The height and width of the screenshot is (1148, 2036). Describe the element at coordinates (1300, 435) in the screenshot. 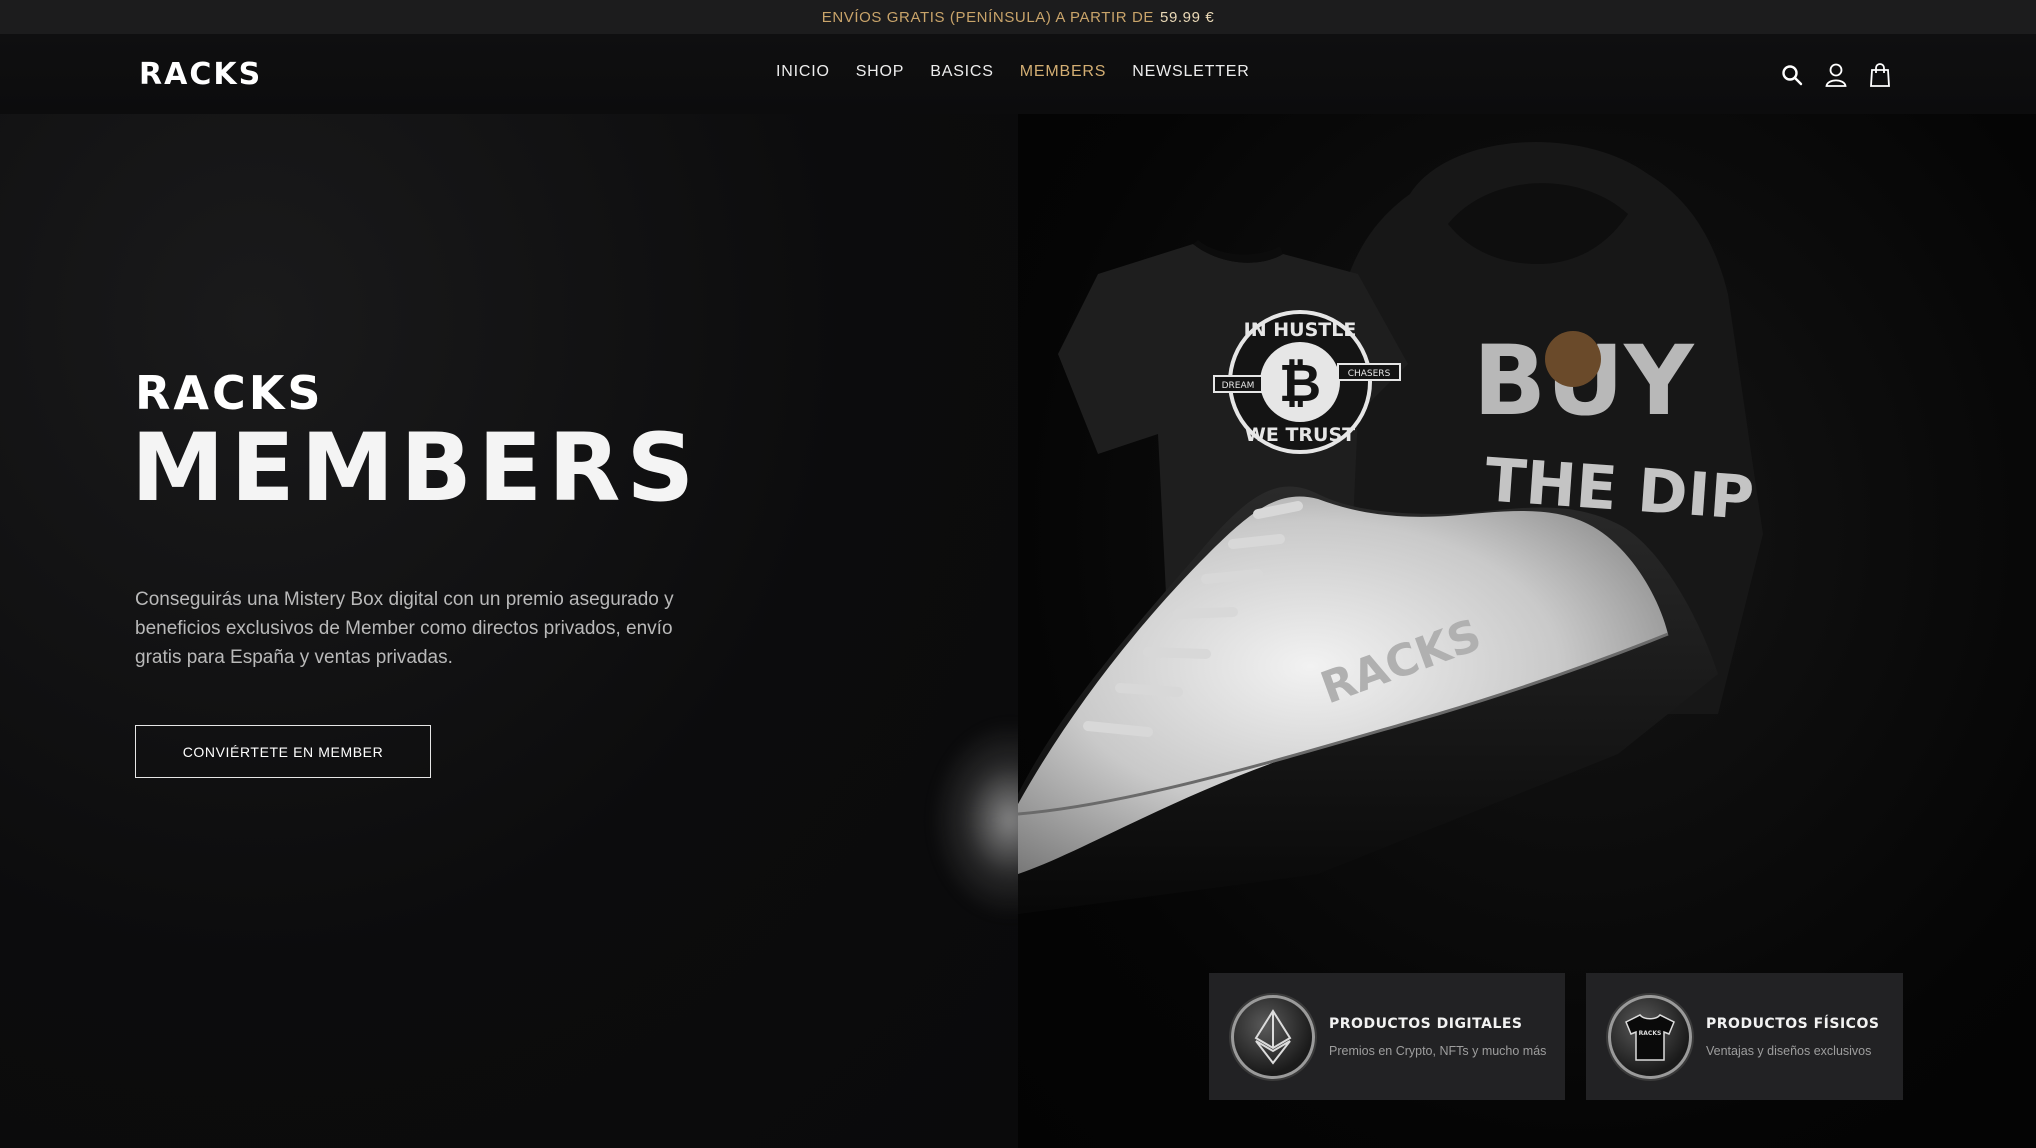

I see `badge-bottom-text: WE TRUST` at that location.